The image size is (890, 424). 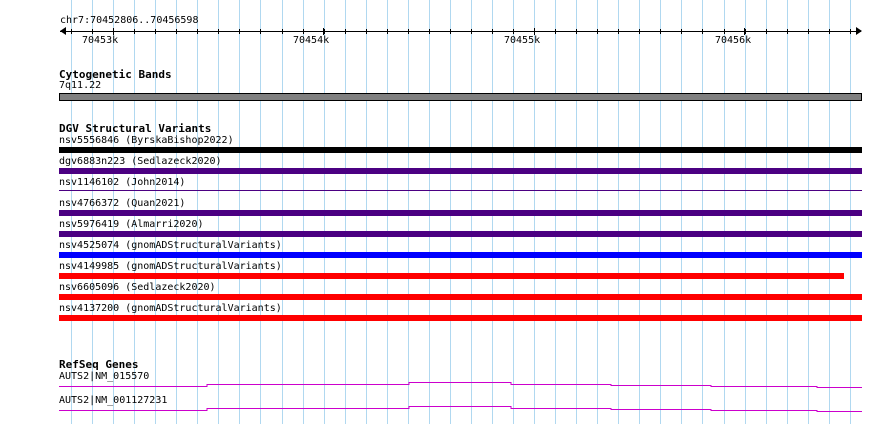 I want to click on variant-label: nsv4766372 (Quan2021), so click(x=122, y=203).